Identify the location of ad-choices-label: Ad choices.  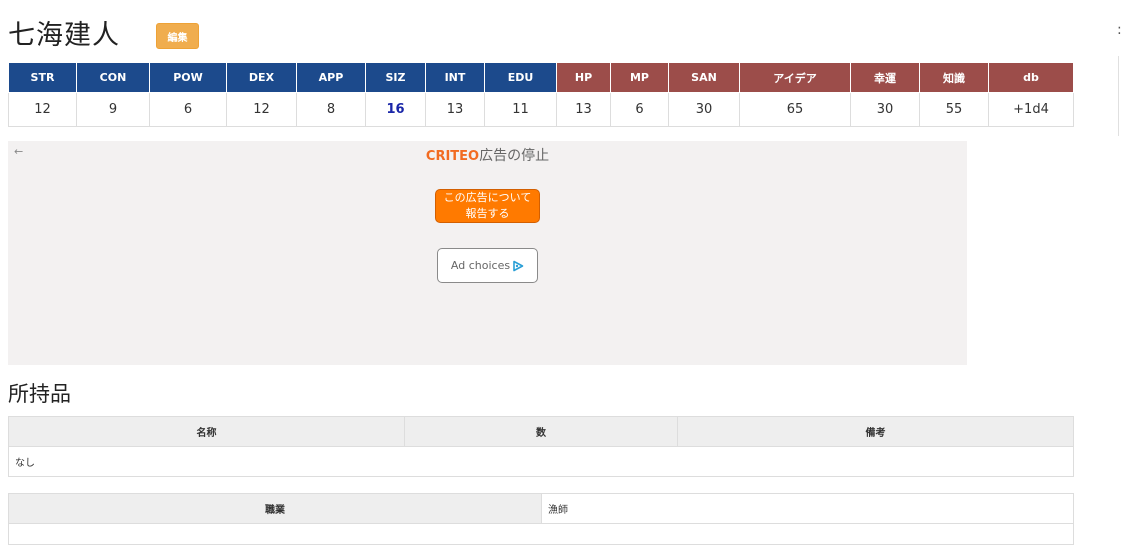
(480, 265).